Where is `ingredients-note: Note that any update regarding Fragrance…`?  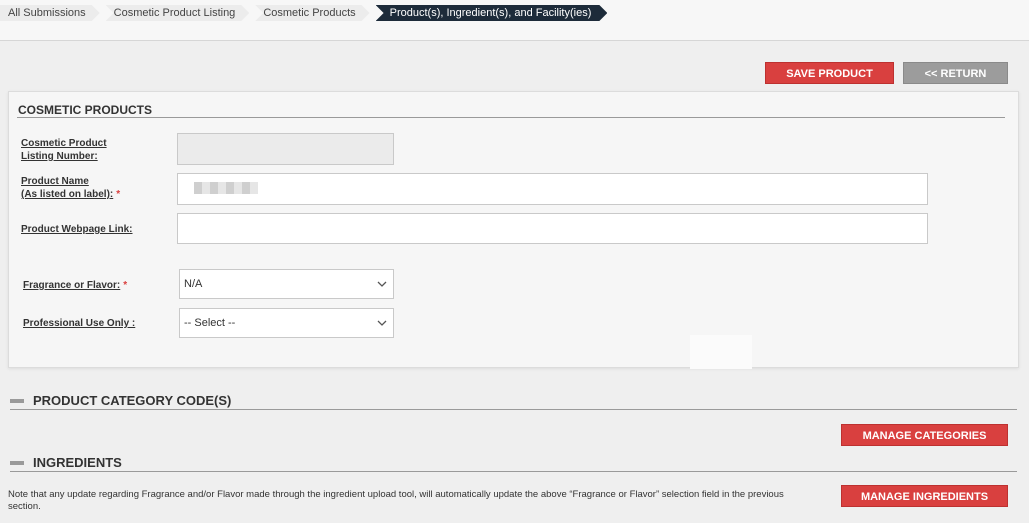
ingredients-note: Note that any update regarding Fragrance… is located at coordinates (396, 500).